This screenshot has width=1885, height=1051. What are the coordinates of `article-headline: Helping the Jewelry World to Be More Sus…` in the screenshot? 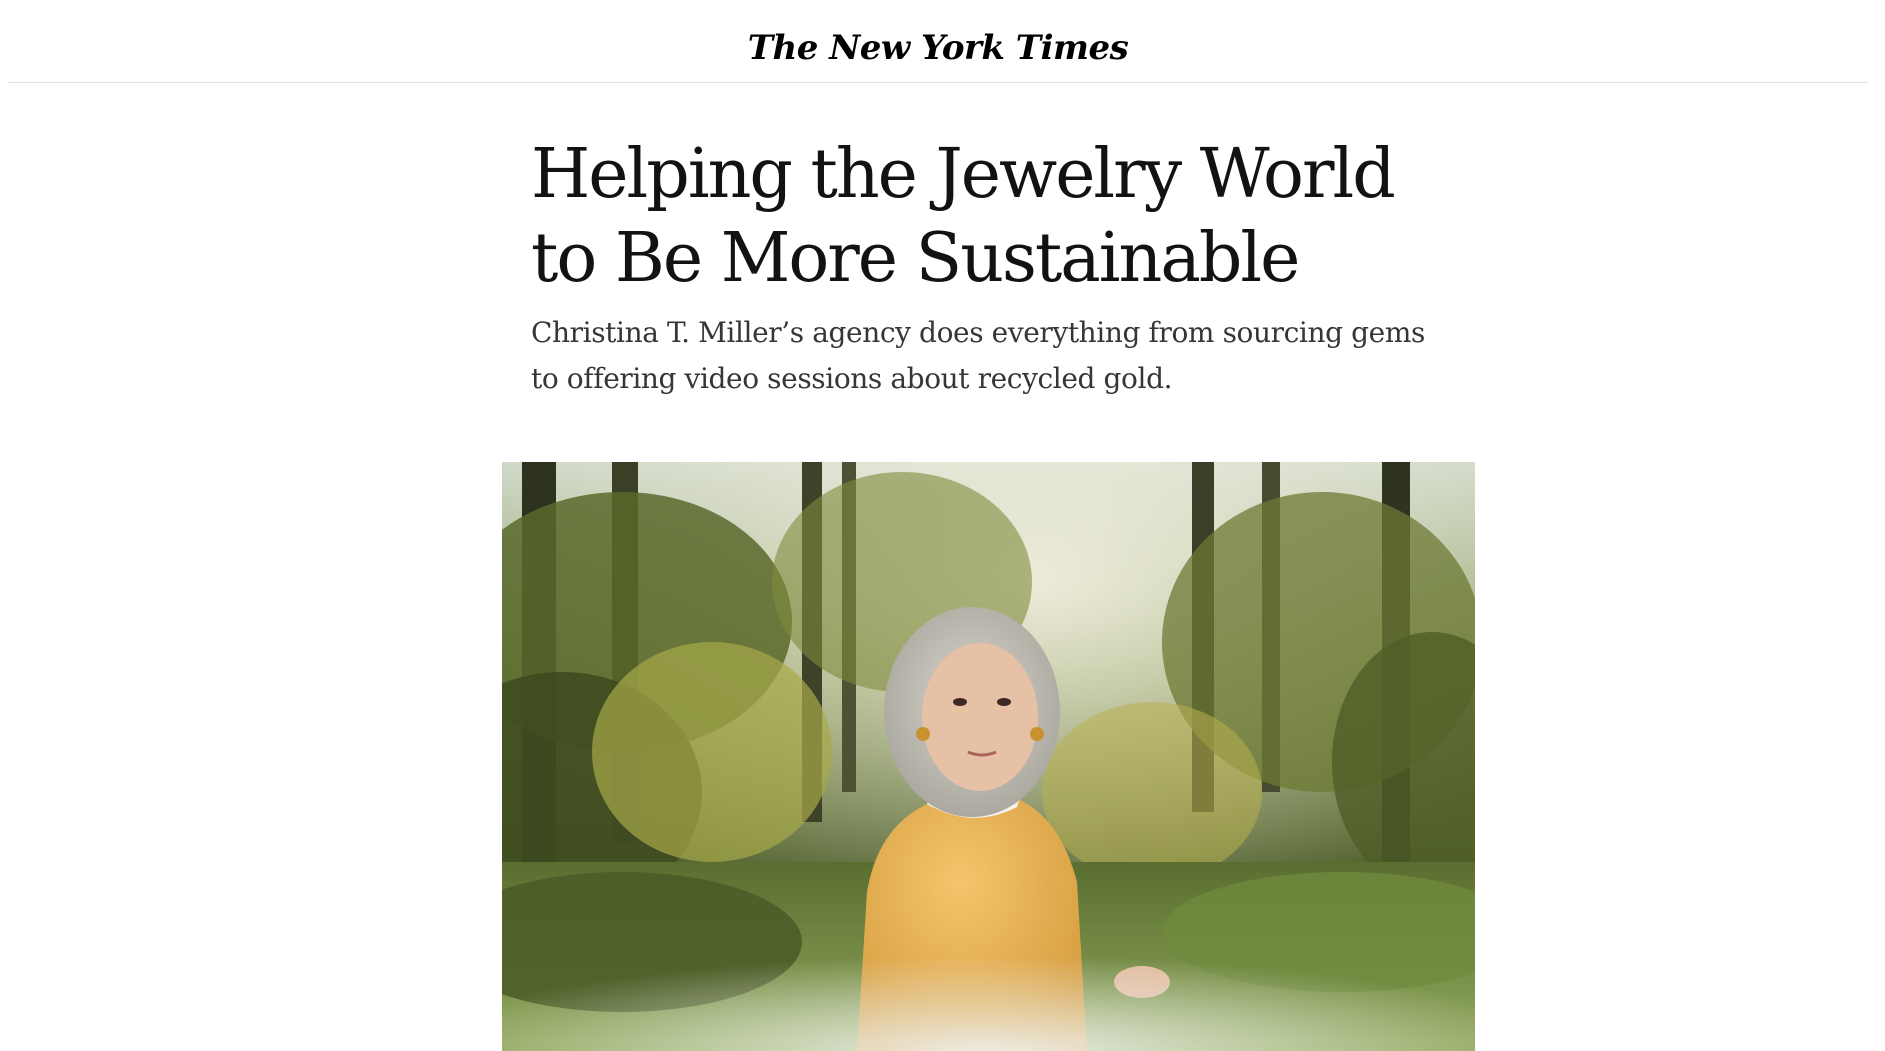 It's located at (963, 216).